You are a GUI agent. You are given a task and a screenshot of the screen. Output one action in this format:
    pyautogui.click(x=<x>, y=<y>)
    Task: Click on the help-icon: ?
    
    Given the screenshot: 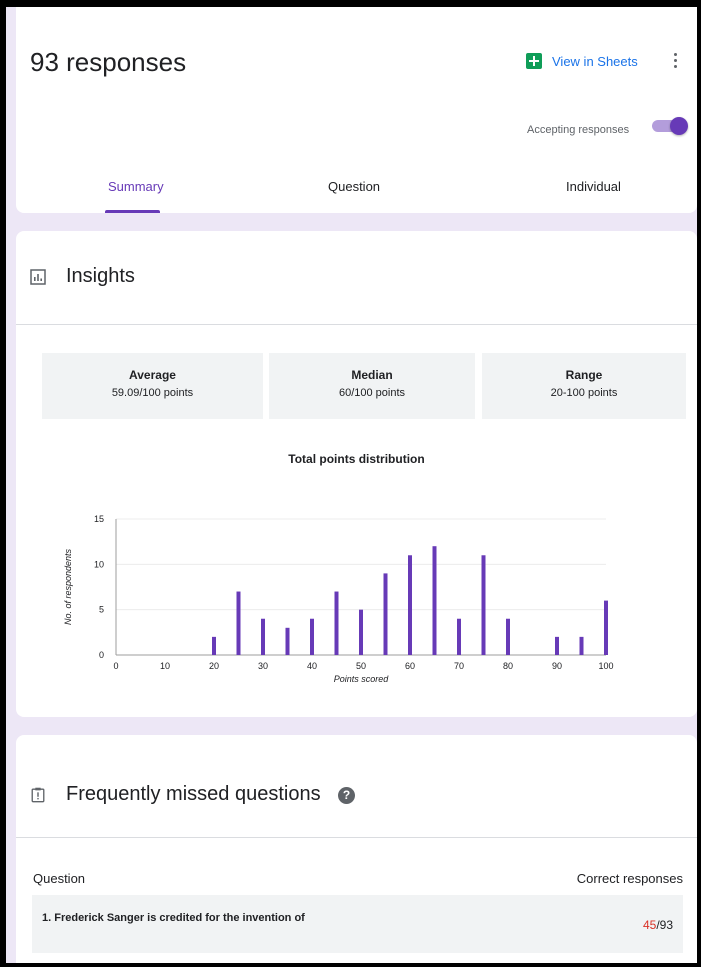 What is the action you would take?
    pyautogui.click(x=346, y=795)
    